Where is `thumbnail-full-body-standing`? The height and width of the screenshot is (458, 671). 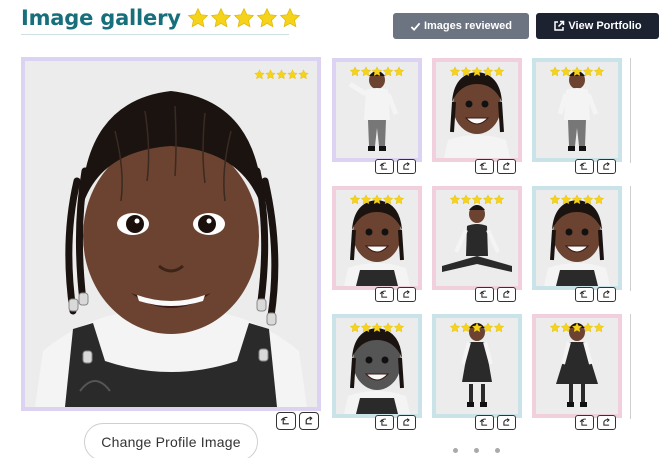 thumbnail-full-body-standing is located at coordinates (577, 110).